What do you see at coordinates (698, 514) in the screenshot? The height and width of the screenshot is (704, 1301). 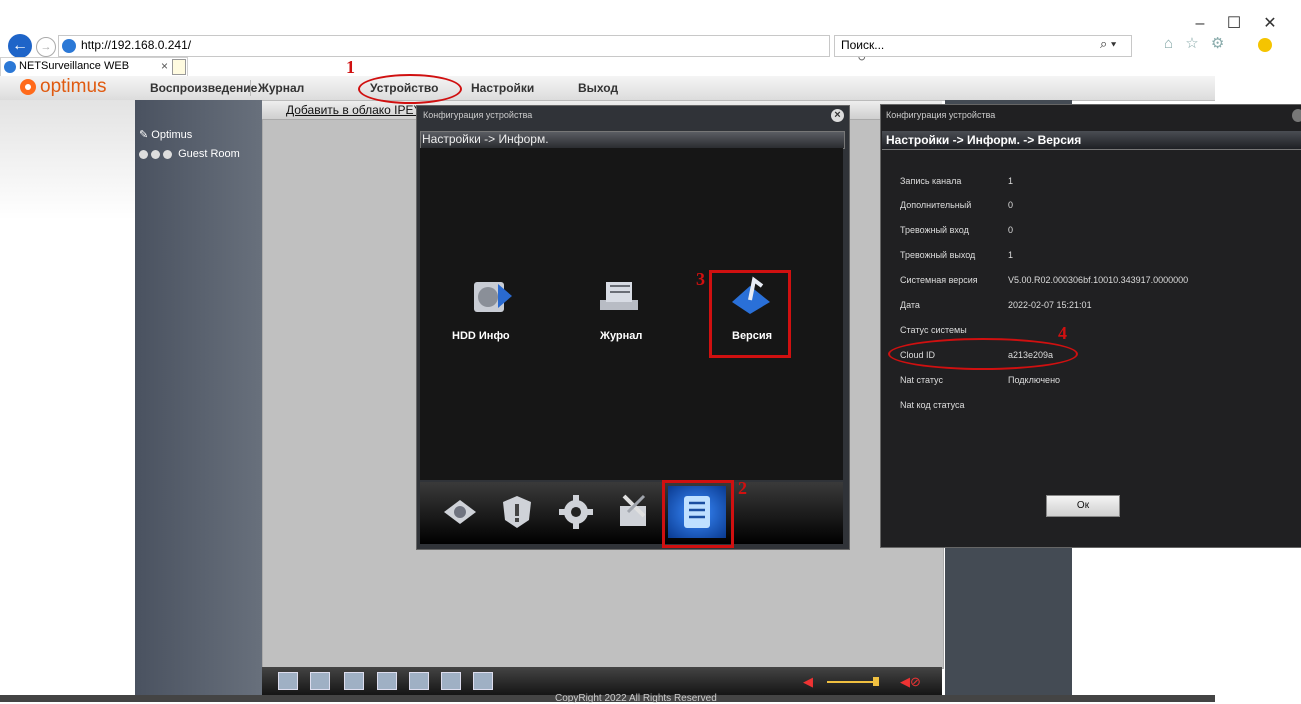 I see `annotation-box-info` at bounding box center [698, 514].